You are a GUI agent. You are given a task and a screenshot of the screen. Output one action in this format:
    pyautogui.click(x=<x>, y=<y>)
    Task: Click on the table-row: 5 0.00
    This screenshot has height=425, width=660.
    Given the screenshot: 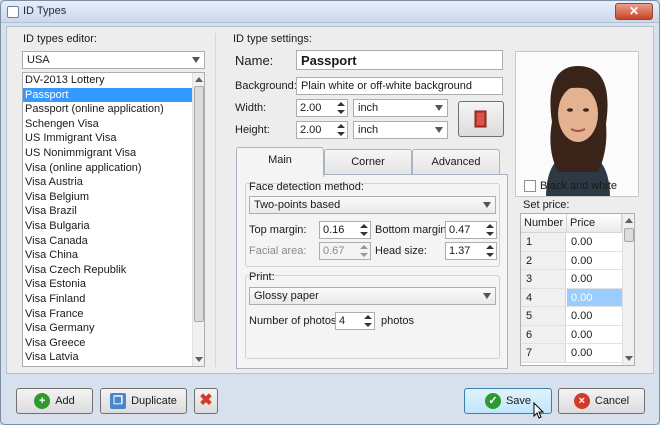 What is the action you would take?
    pyautogui.click(x=571, y=316)
    